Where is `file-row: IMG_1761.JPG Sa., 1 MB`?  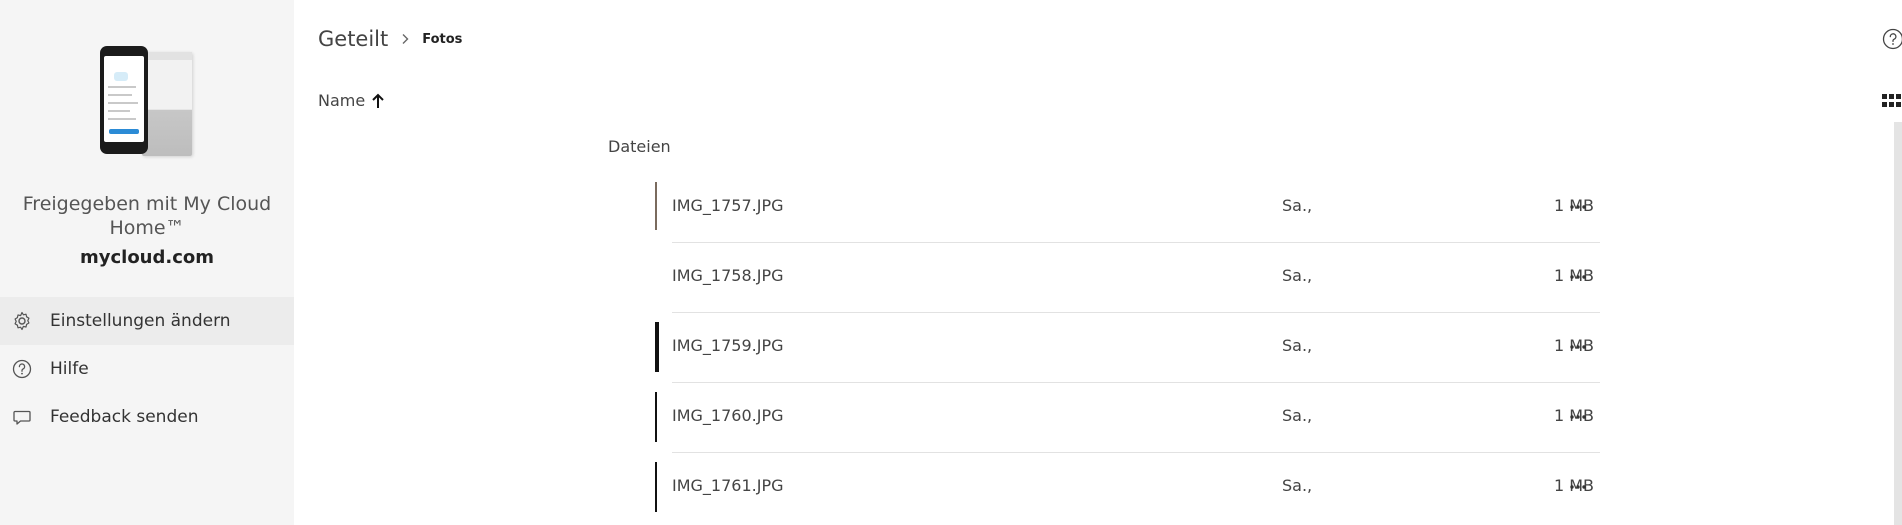
file-row: IMG_1761.JPG Sa., 1 MB is located at coordinates (1125, 487).